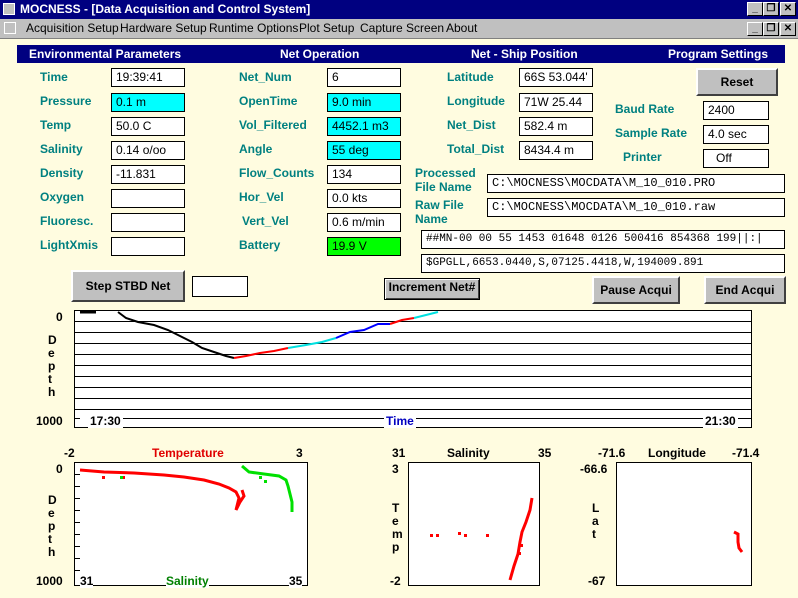  I want to click on env-value-fluoresc, so click(148, 222).